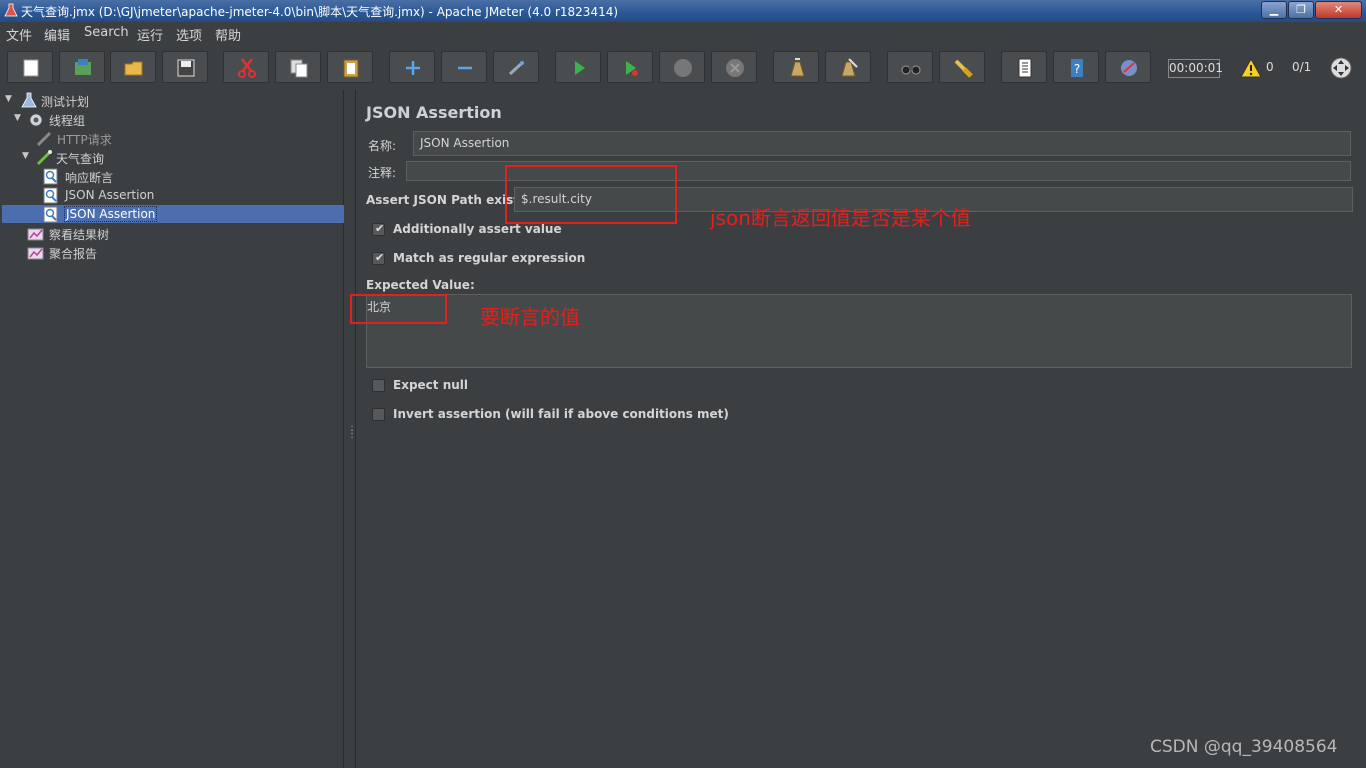  Describe the element at coordinates (19, 34) in the screenshot. I see `menu-file: 文件` at that location.